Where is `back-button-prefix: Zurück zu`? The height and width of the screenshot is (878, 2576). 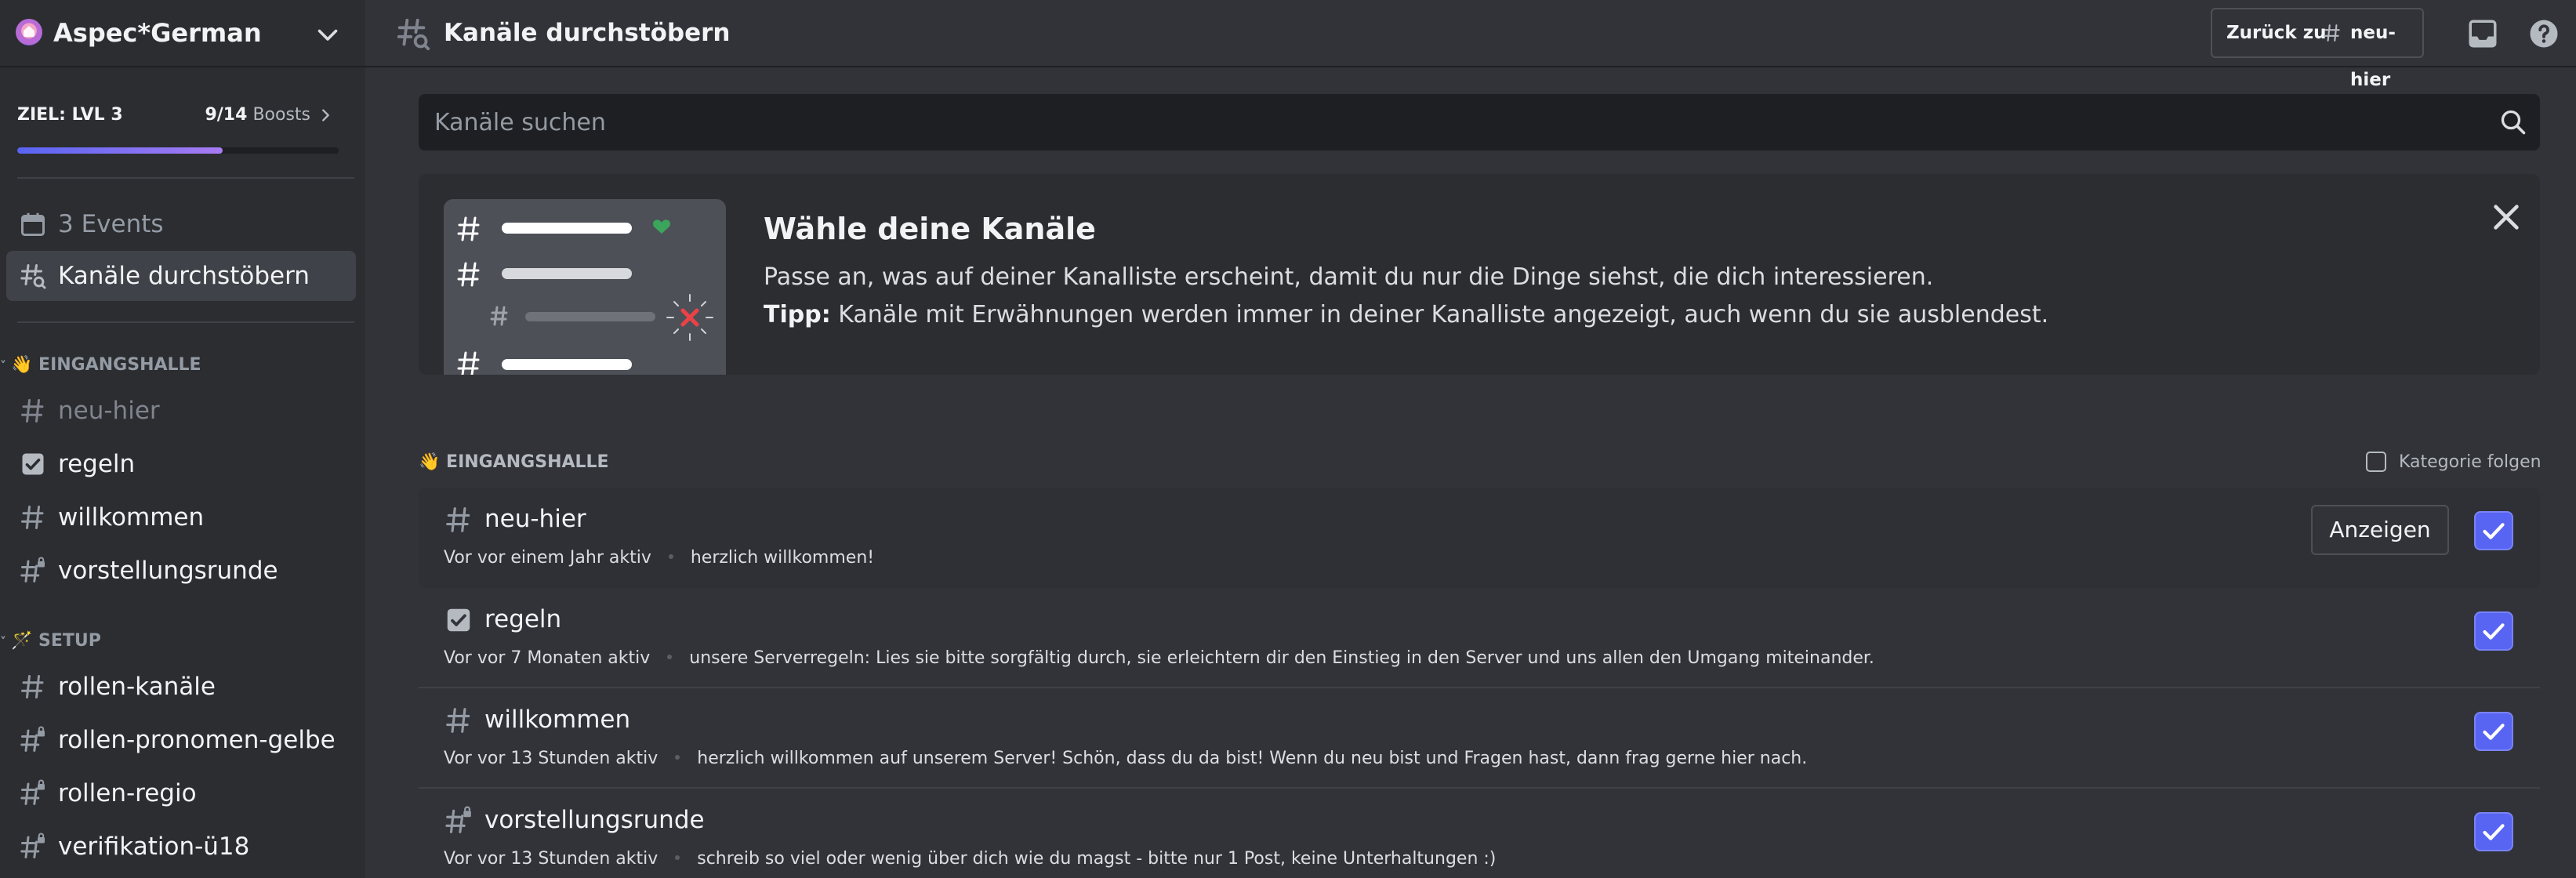
back-button-prefix: Zurück zu is located at coordinates (2277, 33).